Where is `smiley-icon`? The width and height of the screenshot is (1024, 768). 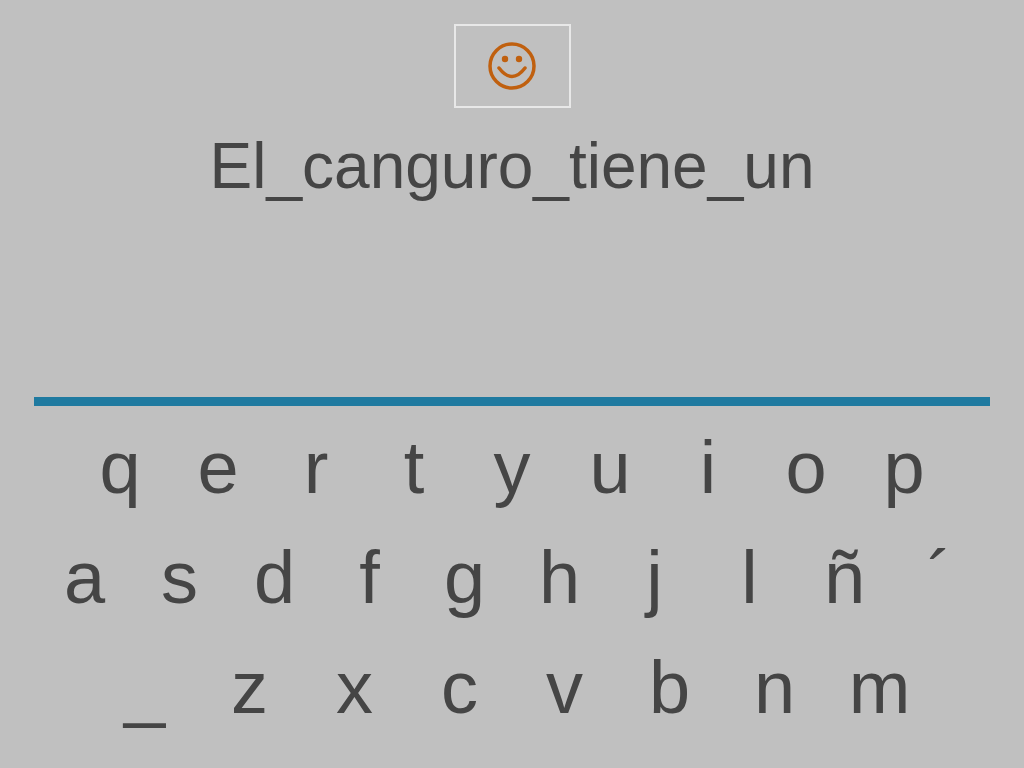 smiley-icon is located at coordinates (512, 66).